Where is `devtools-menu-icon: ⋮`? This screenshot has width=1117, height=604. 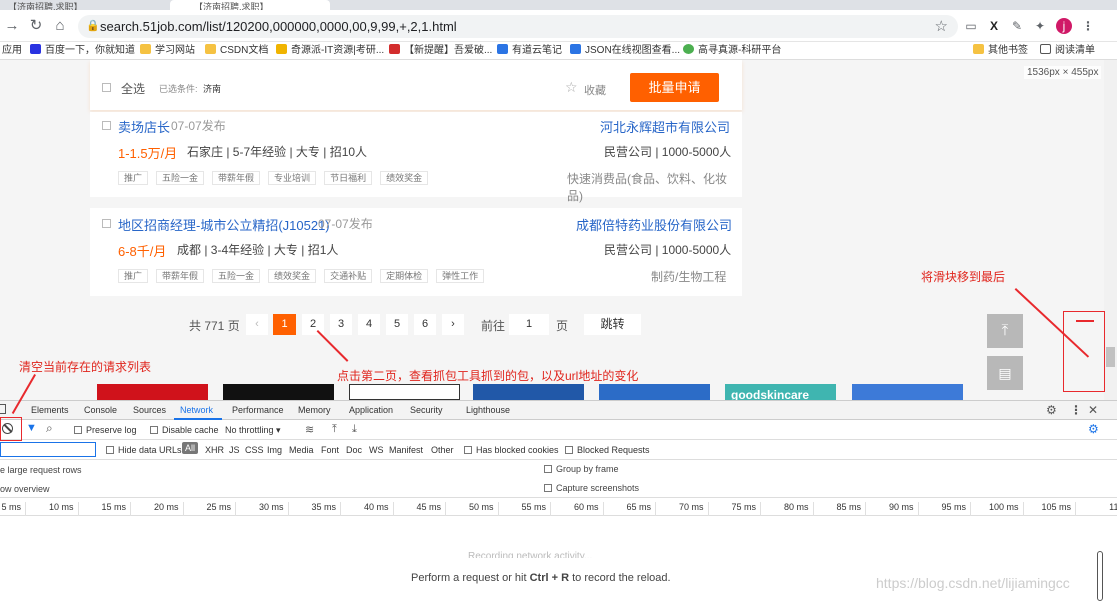
devtools-menu-icon: ⋮ is located at coordinates (1076, 410).